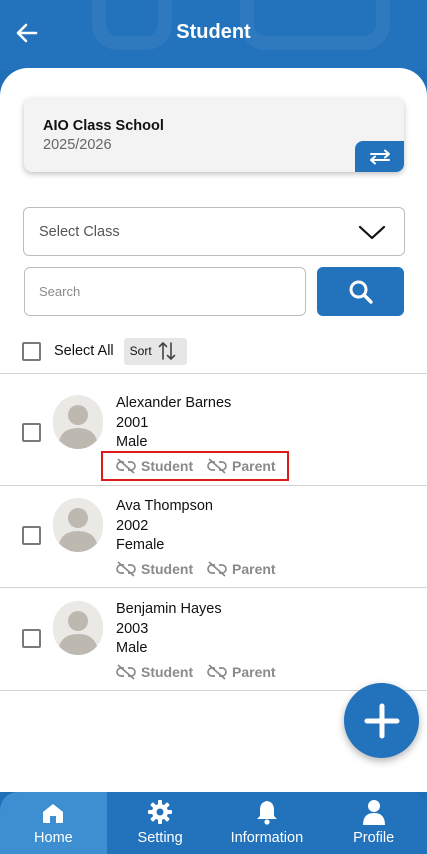  I want to click on school-card: AIO Class School 2025/2026, so click(214, 135).